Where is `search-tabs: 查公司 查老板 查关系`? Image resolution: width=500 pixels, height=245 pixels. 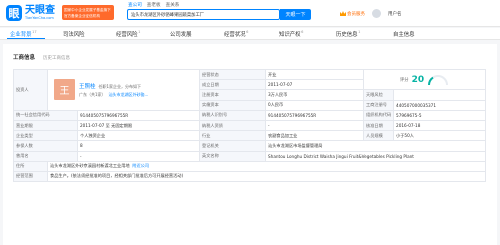
search-tabs: 查公司 查老板 查关系 is located at coordinates (153, 5).